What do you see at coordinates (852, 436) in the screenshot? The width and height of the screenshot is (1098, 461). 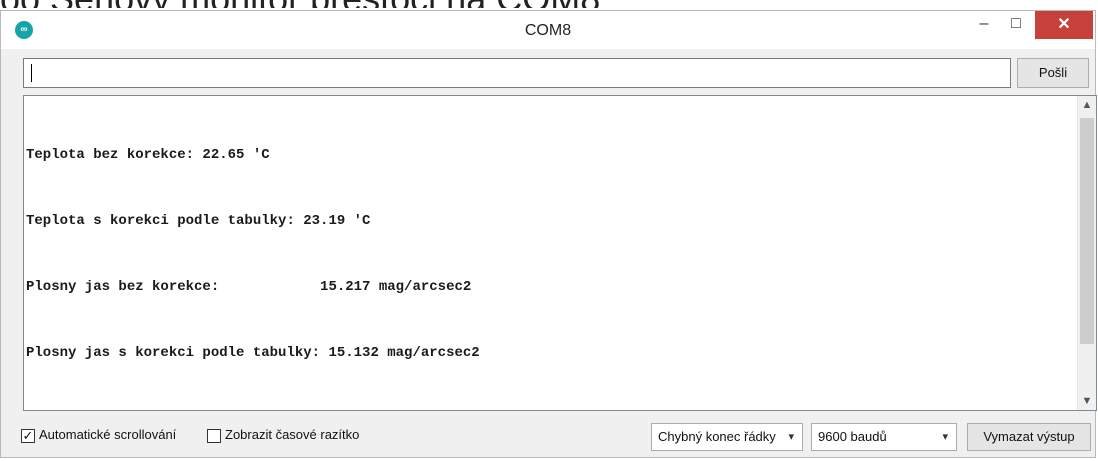 I see `baud-rate-value: 9600 baudů` at bounding box center [852, 436].